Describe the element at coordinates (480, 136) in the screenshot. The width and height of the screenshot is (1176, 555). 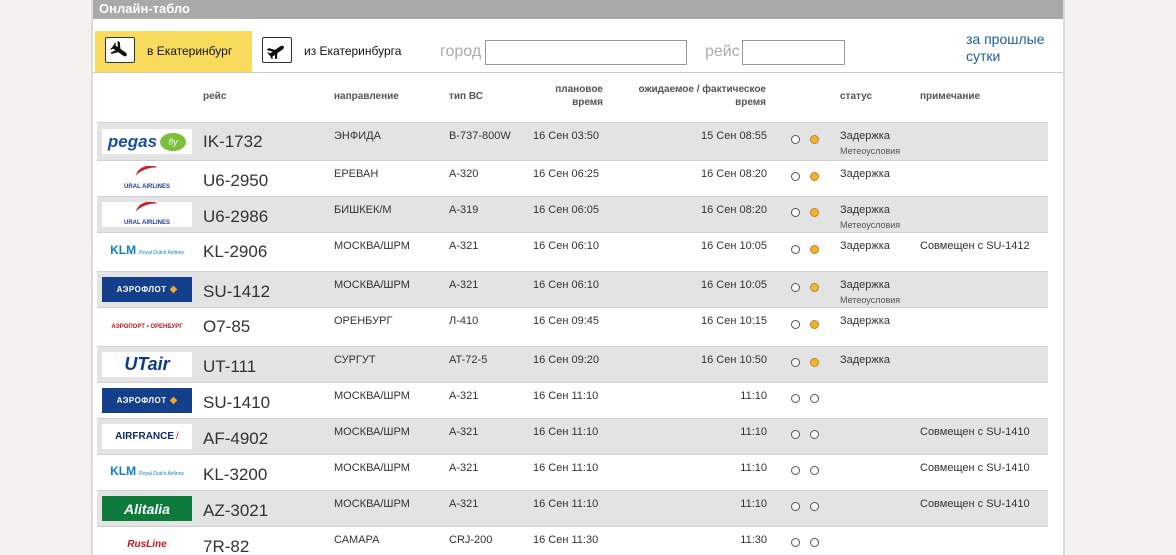
I see `aircraft-type: B-737-800W` at that location.